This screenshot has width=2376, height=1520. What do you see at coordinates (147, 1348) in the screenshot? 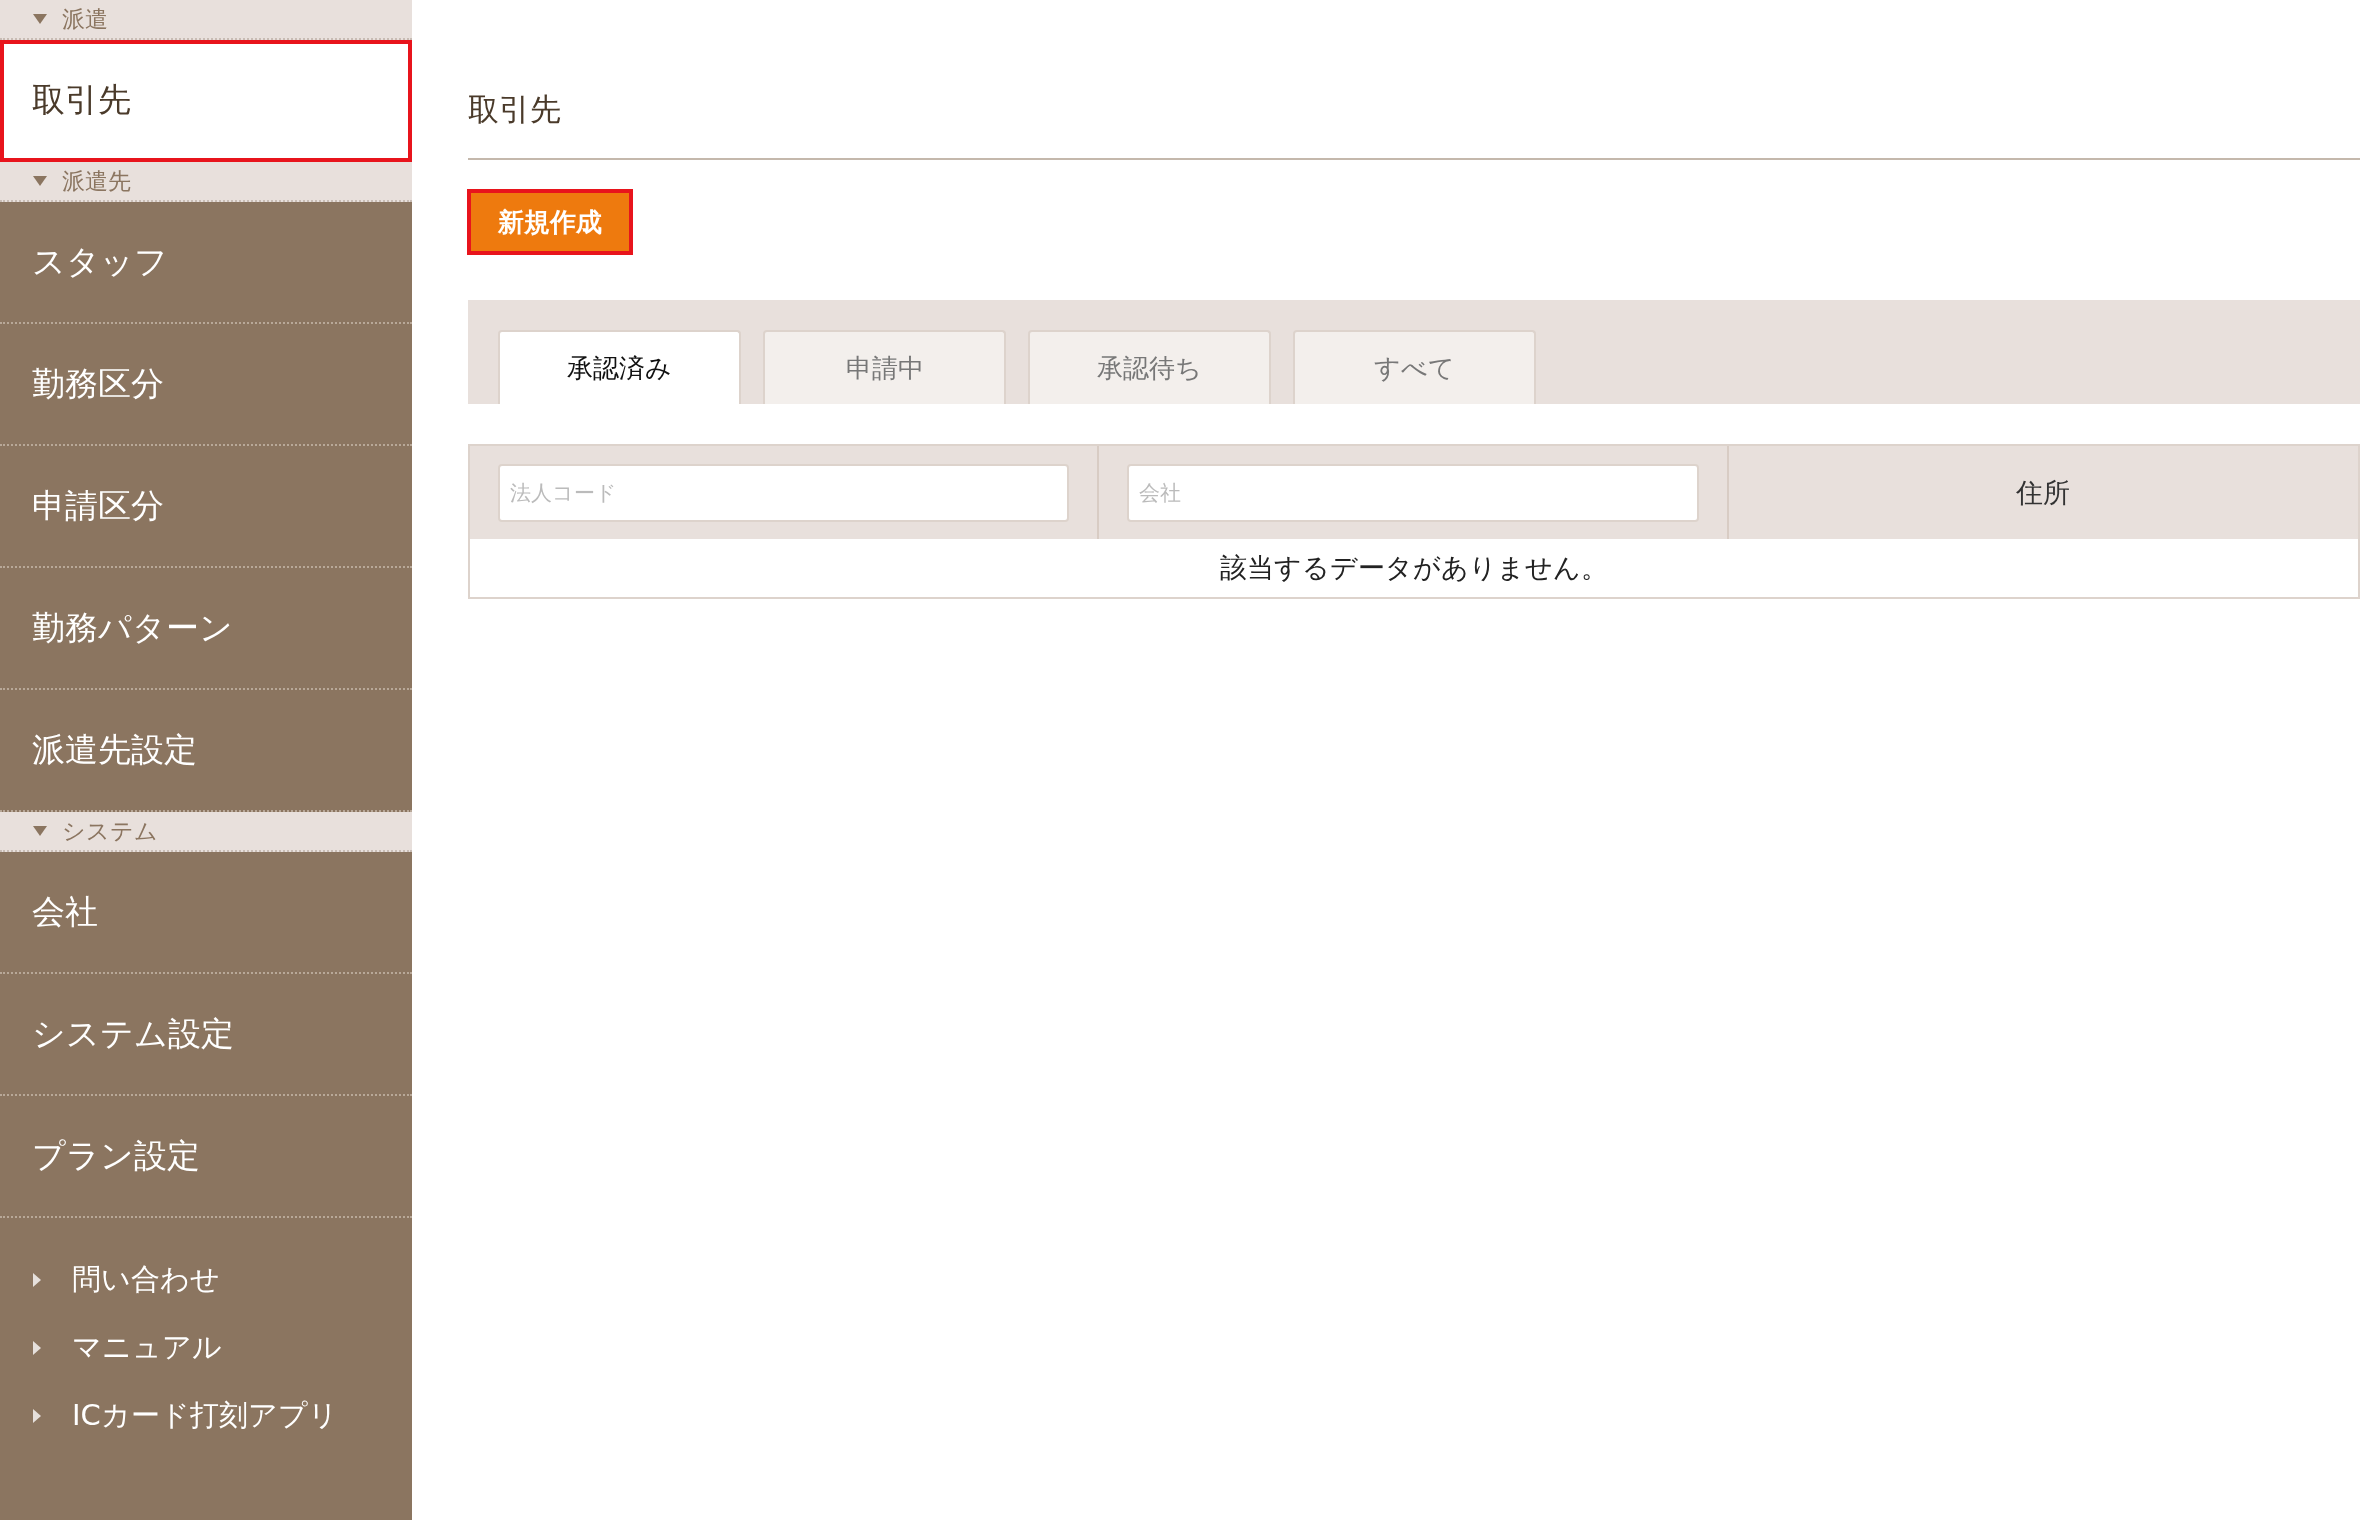
I see `sidebar-link: マニュアル` at bounding box center [147, 1348].